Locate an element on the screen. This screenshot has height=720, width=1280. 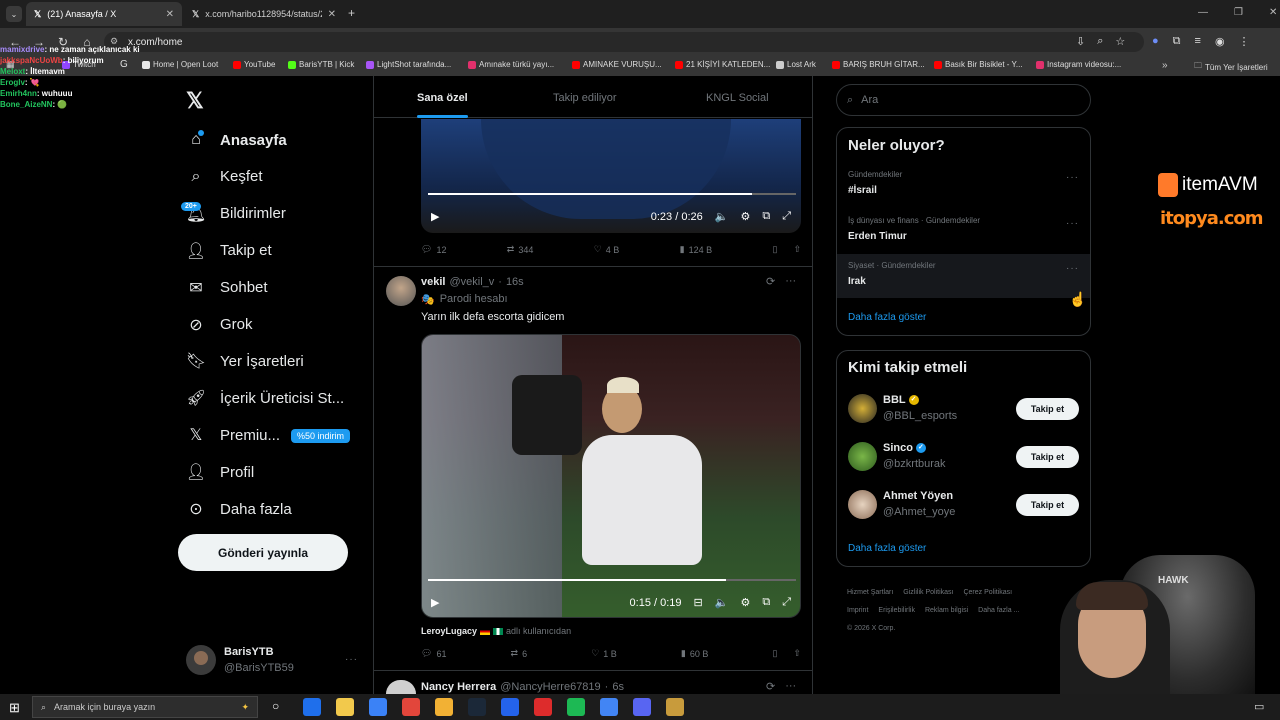
bookmark-item: YouTube is located at coordinates (254, 64).